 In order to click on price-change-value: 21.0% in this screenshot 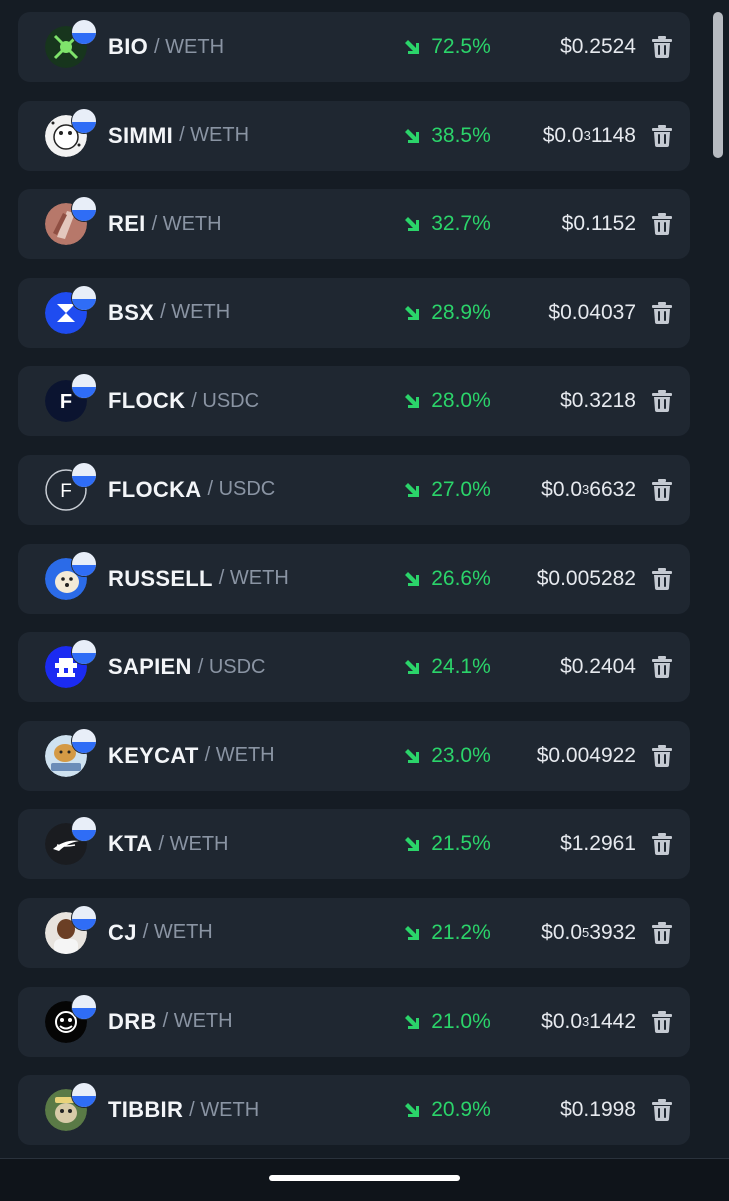, I will do `click(461, 1021)`.